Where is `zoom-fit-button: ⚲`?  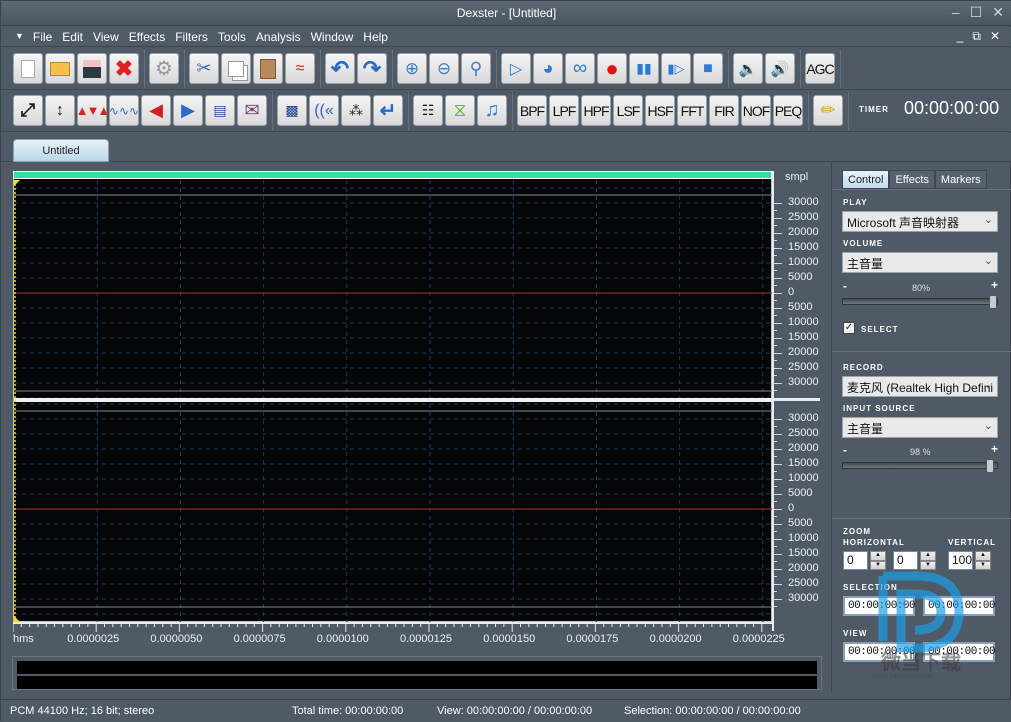
zoom-fit-button: ⚲ is located at coordinates (476, 68).